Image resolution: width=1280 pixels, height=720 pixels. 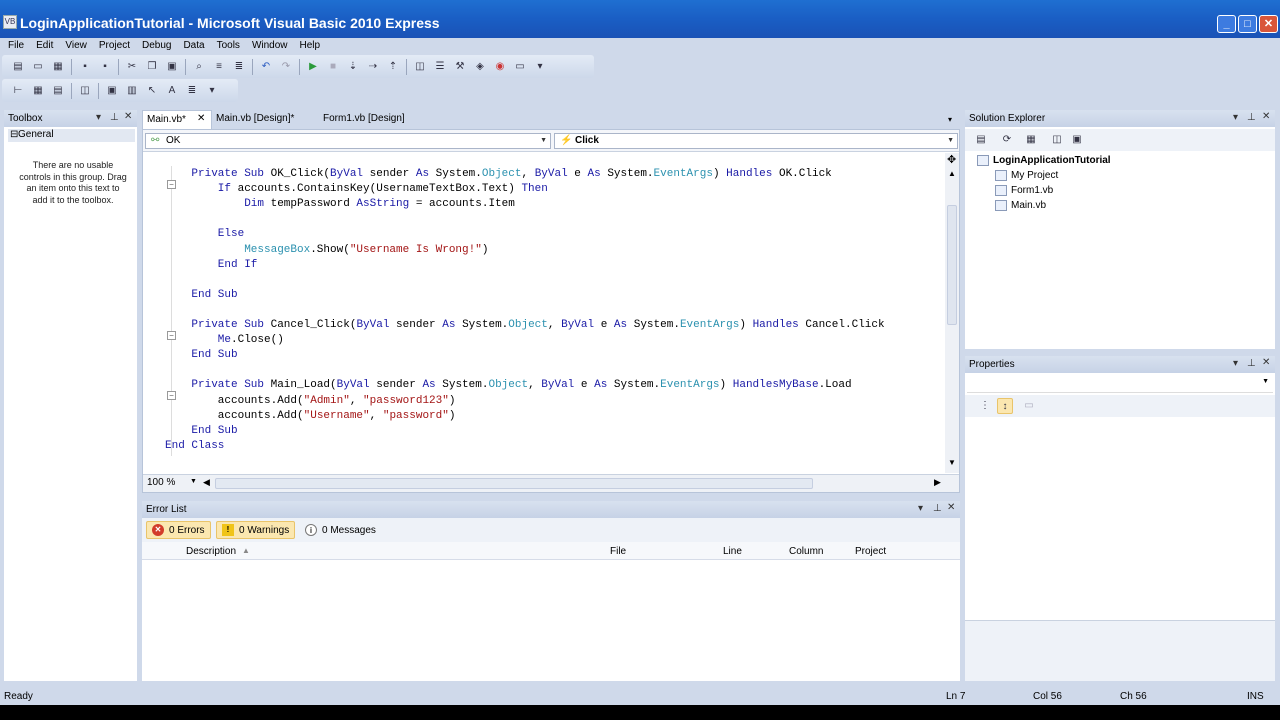 What do you see at coordinates (266, 67) in the screenshot?
I see `undo-icon: ↶` at bounding box center [266, 67].